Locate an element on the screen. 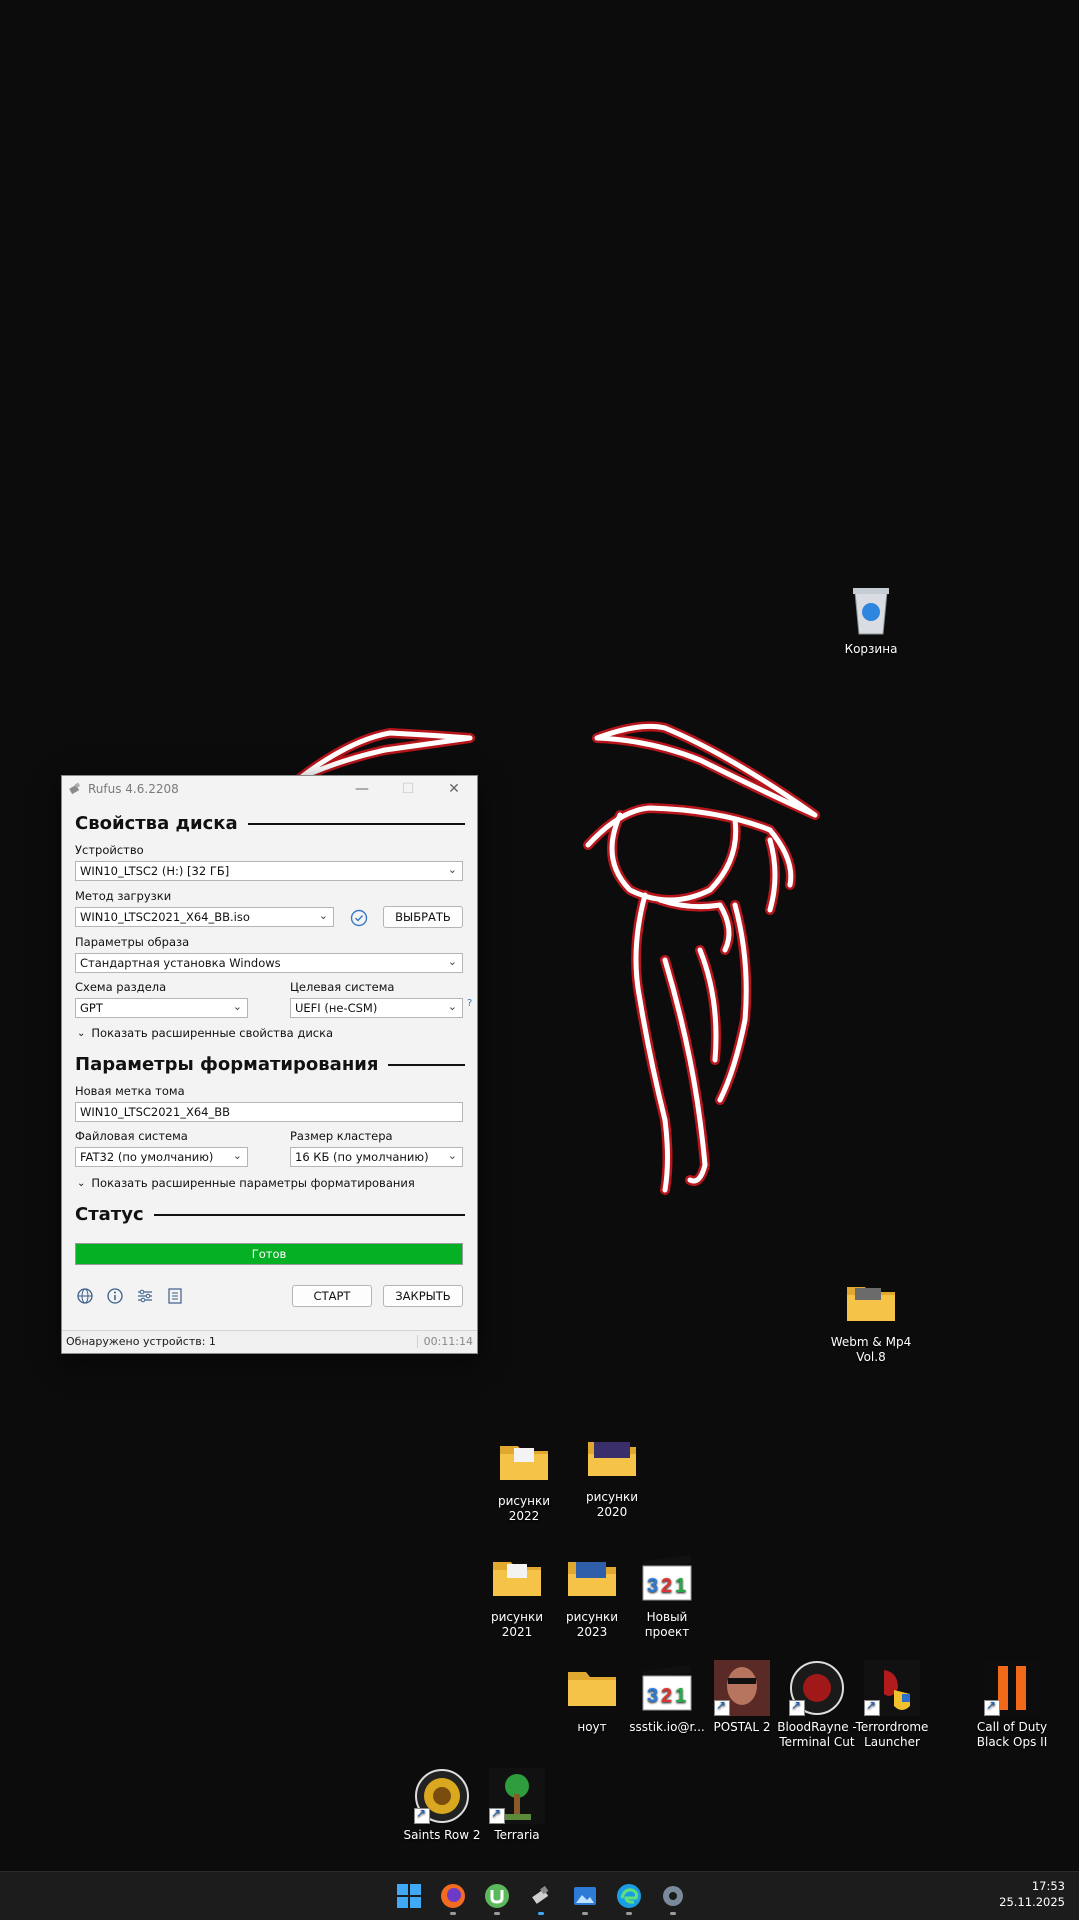 The image size is (1079, 1920). select-image-button: ВЫБРАТЬ is located at coordinates (423, 917).